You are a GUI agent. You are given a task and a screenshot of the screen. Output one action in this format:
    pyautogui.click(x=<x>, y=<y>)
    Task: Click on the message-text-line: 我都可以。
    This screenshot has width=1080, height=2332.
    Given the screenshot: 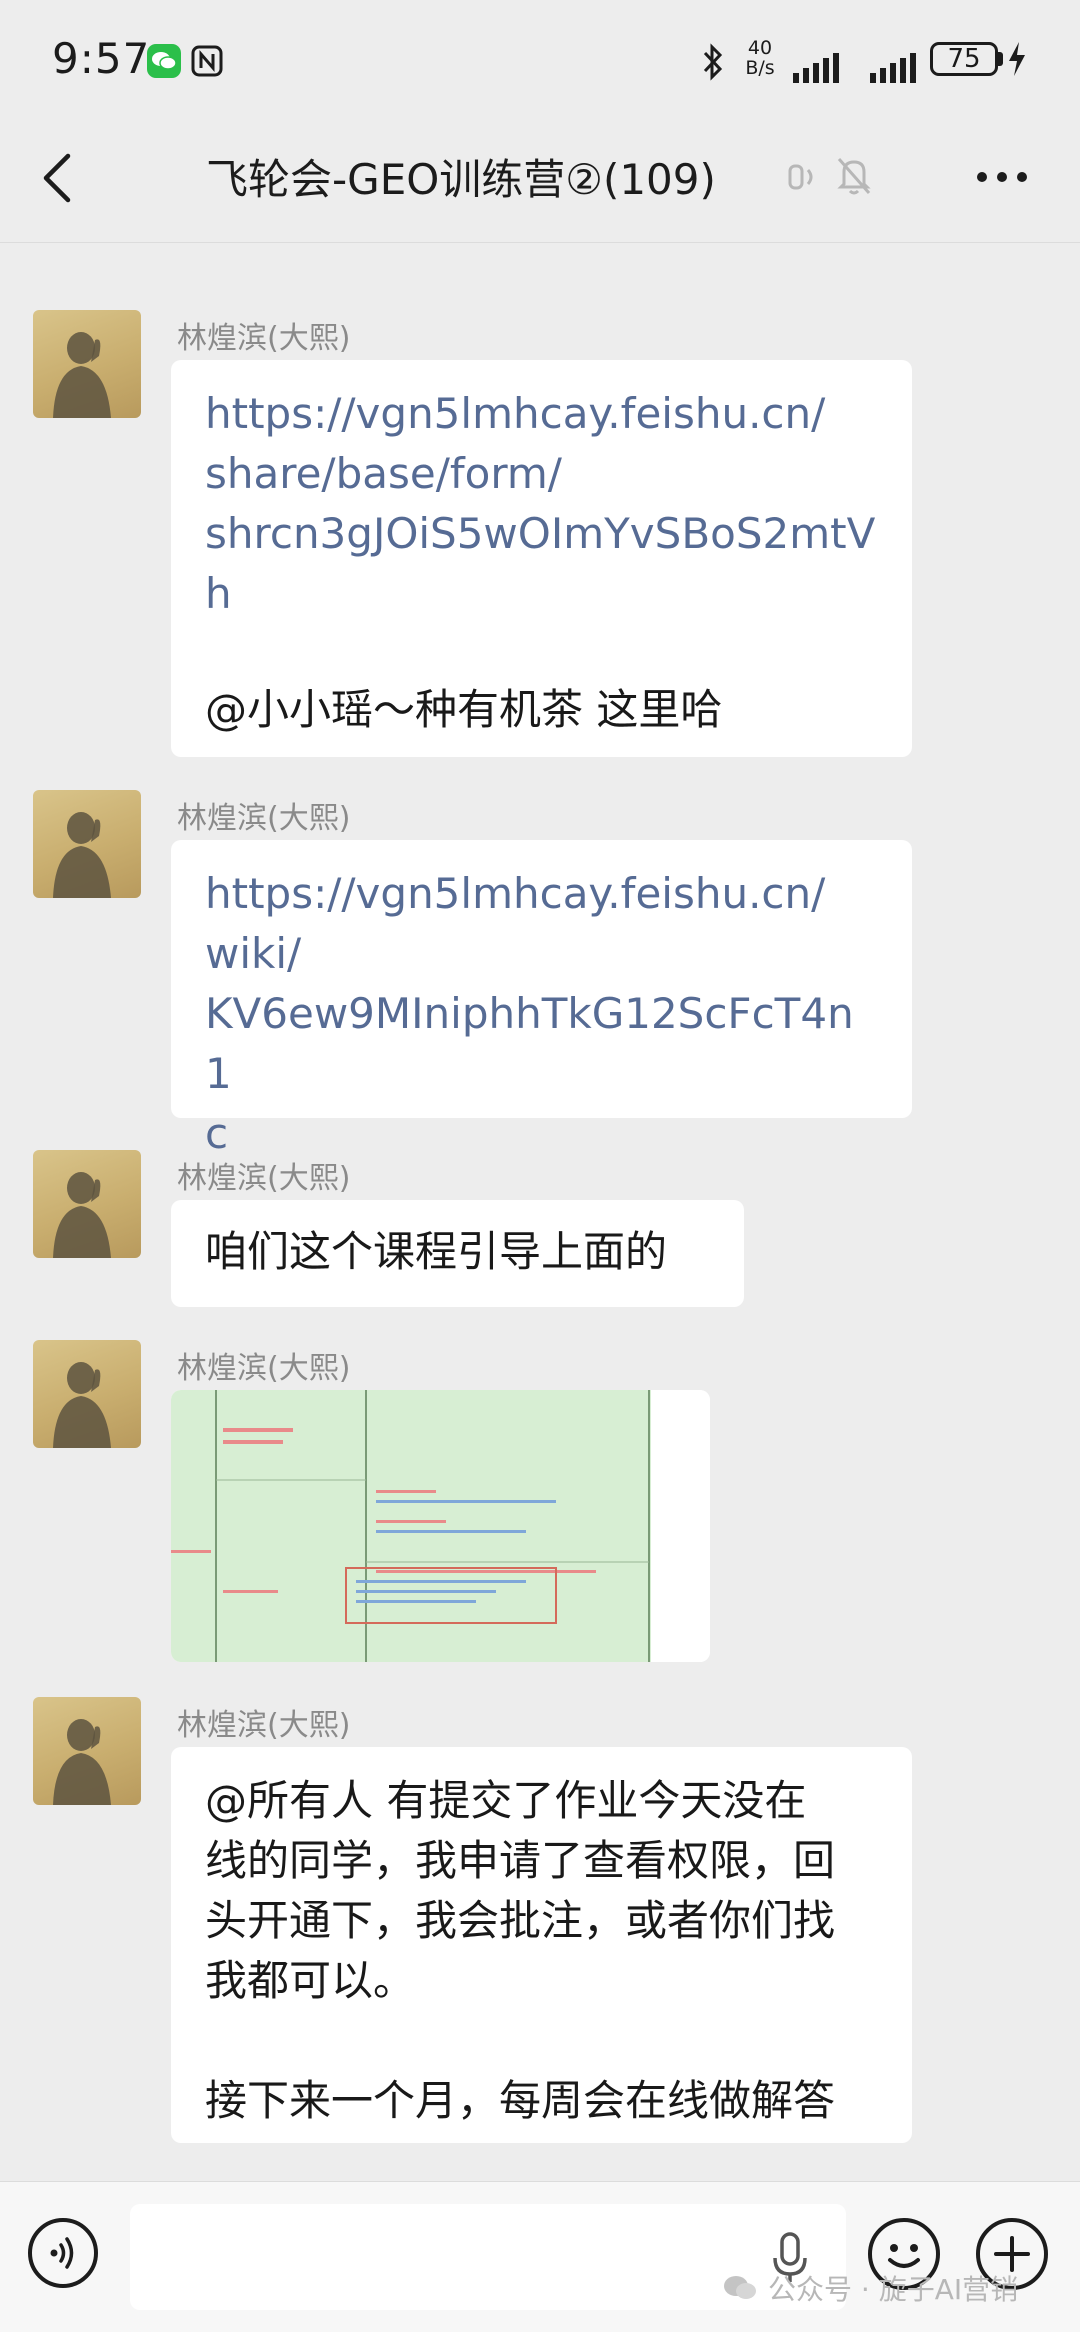 What is the action you would take?
    pyautogui.click(x=310, y=1980)
    